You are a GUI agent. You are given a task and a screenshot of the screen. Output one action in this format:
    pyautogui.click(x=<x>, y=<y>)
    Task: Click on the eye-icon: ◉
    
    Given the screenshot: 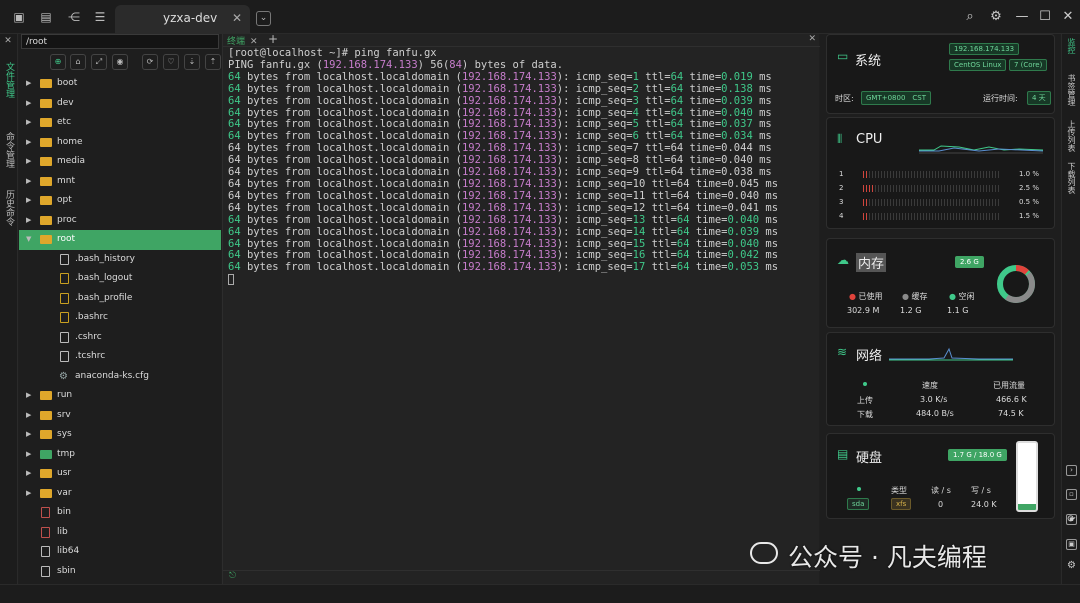 What is the action you would take?
    pyautogui.click(x=120, y=62)
    